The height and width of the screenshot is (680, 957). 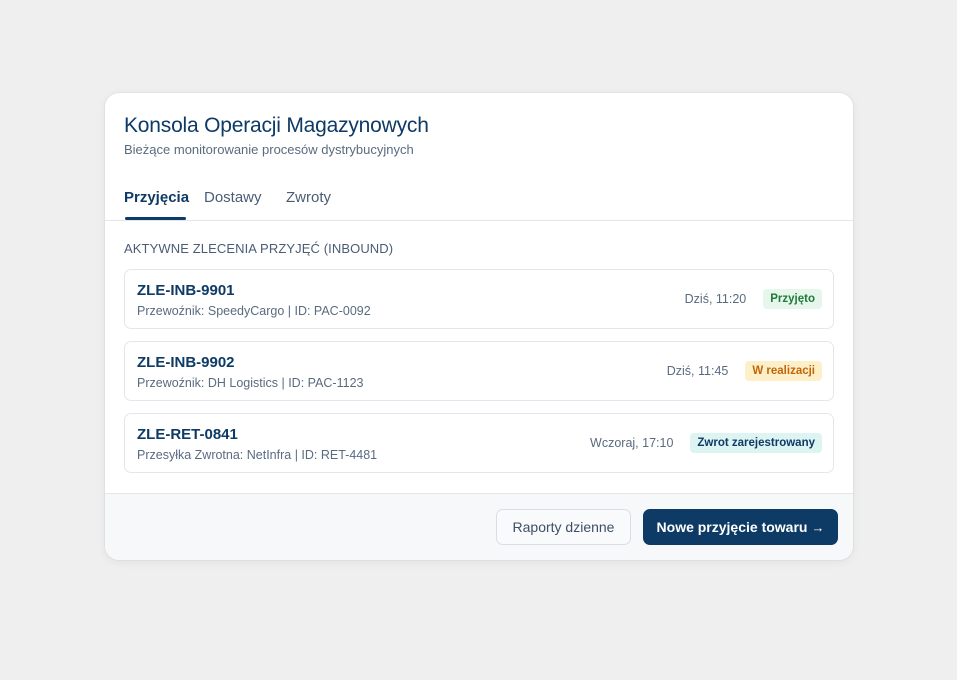 I want to click on daily-reports-button: Raporty dzienne, so click(x=563, y=527).